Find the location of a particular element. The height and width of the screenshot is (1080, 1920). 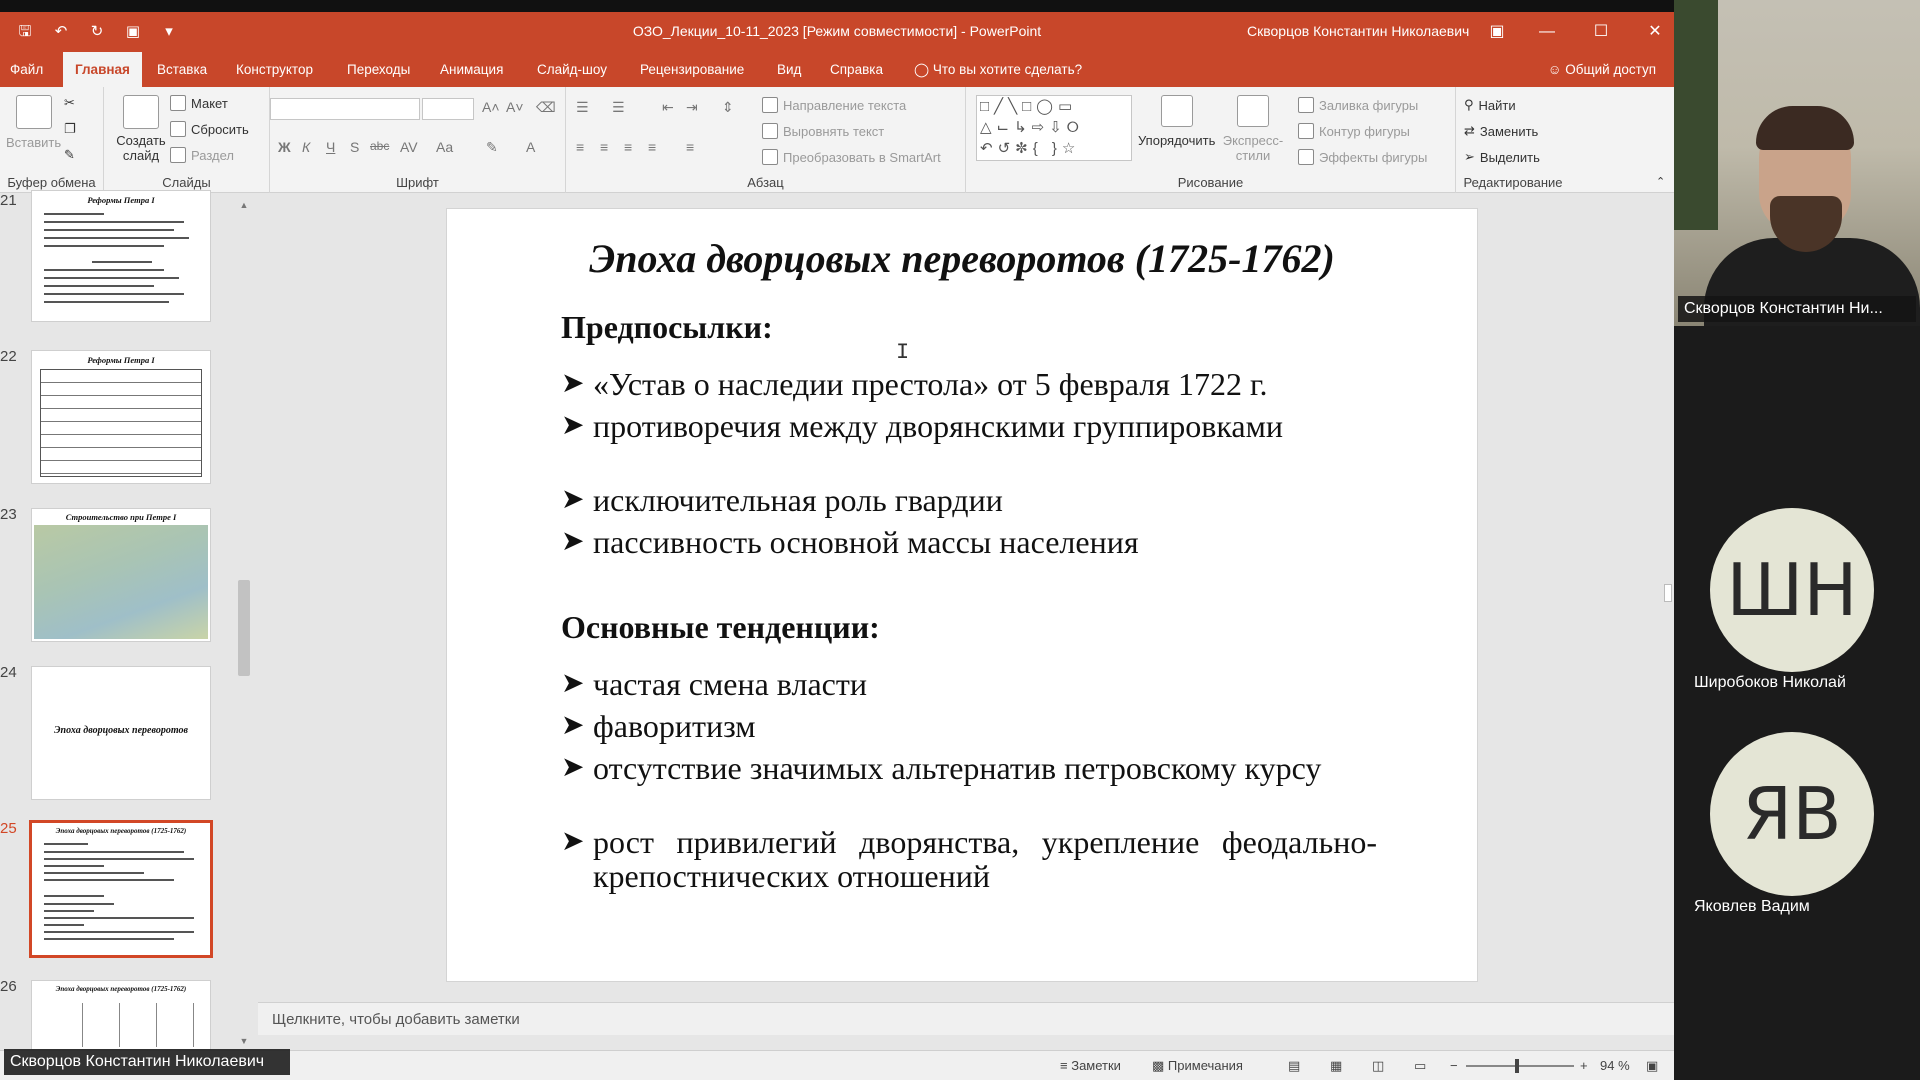

tab-view: Вид is located at coordinates (789, 69).